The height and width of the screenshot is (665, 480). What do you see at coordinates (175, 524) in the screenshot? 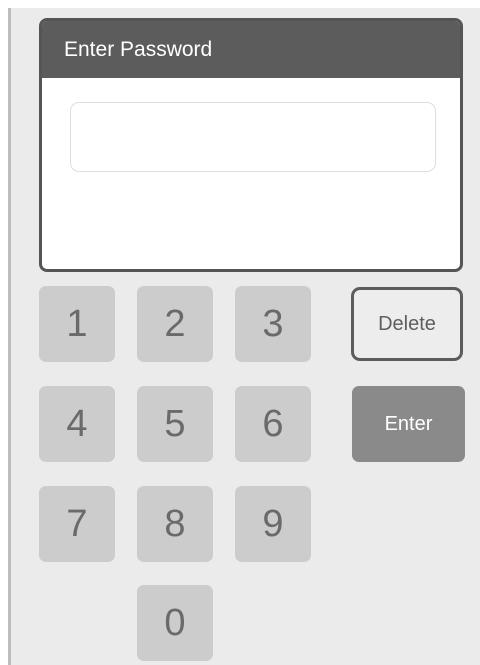
I see `key-8: 8` at bounding box center [175, 524].